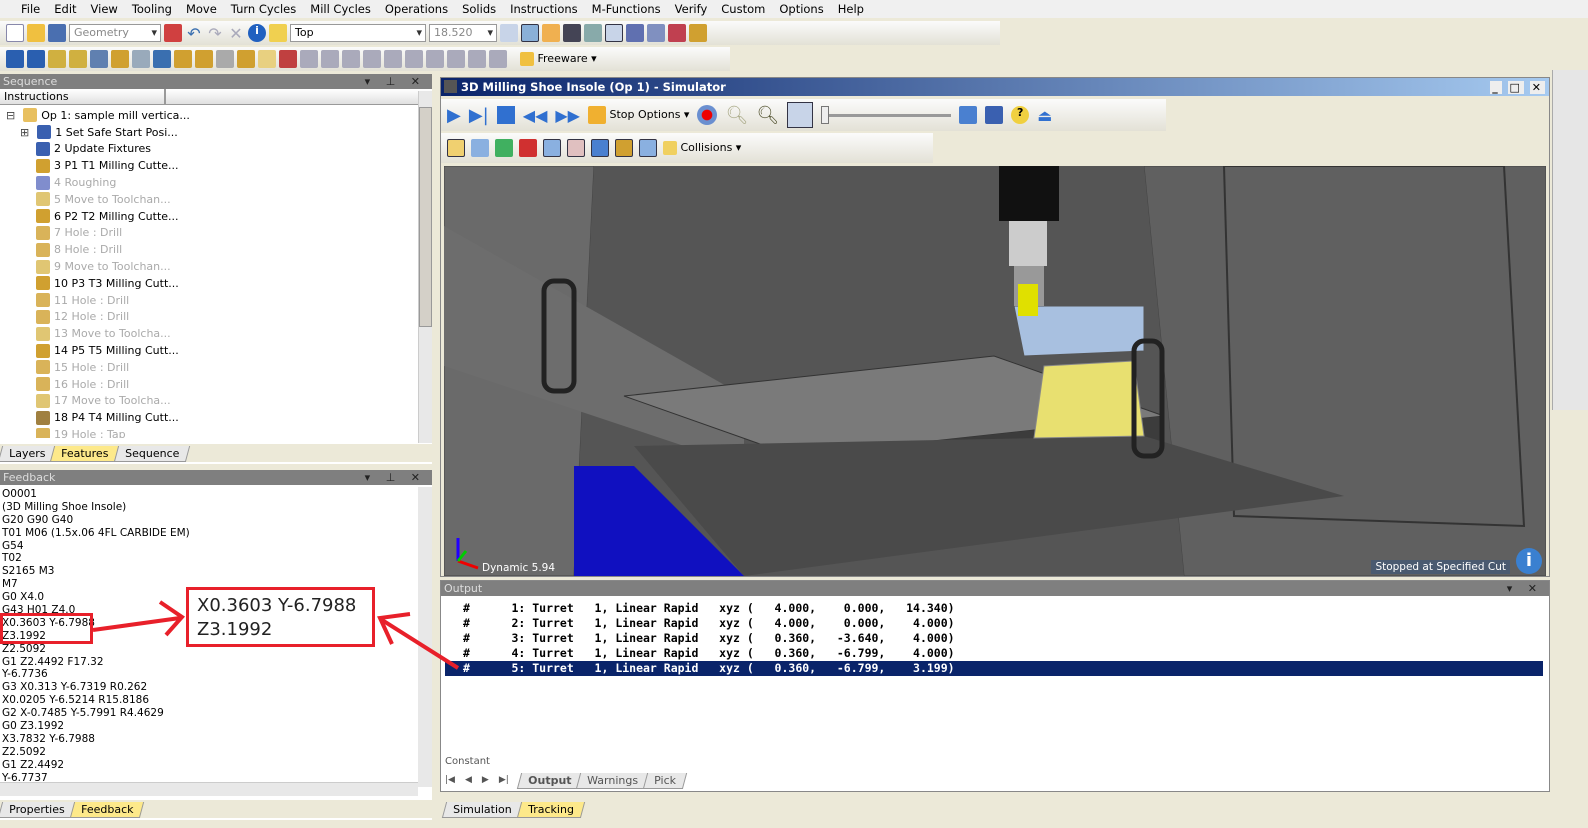 The height and width of the screenshot is (828, 1588). I want to click on menu-operations: Operations, so click(416, 9).